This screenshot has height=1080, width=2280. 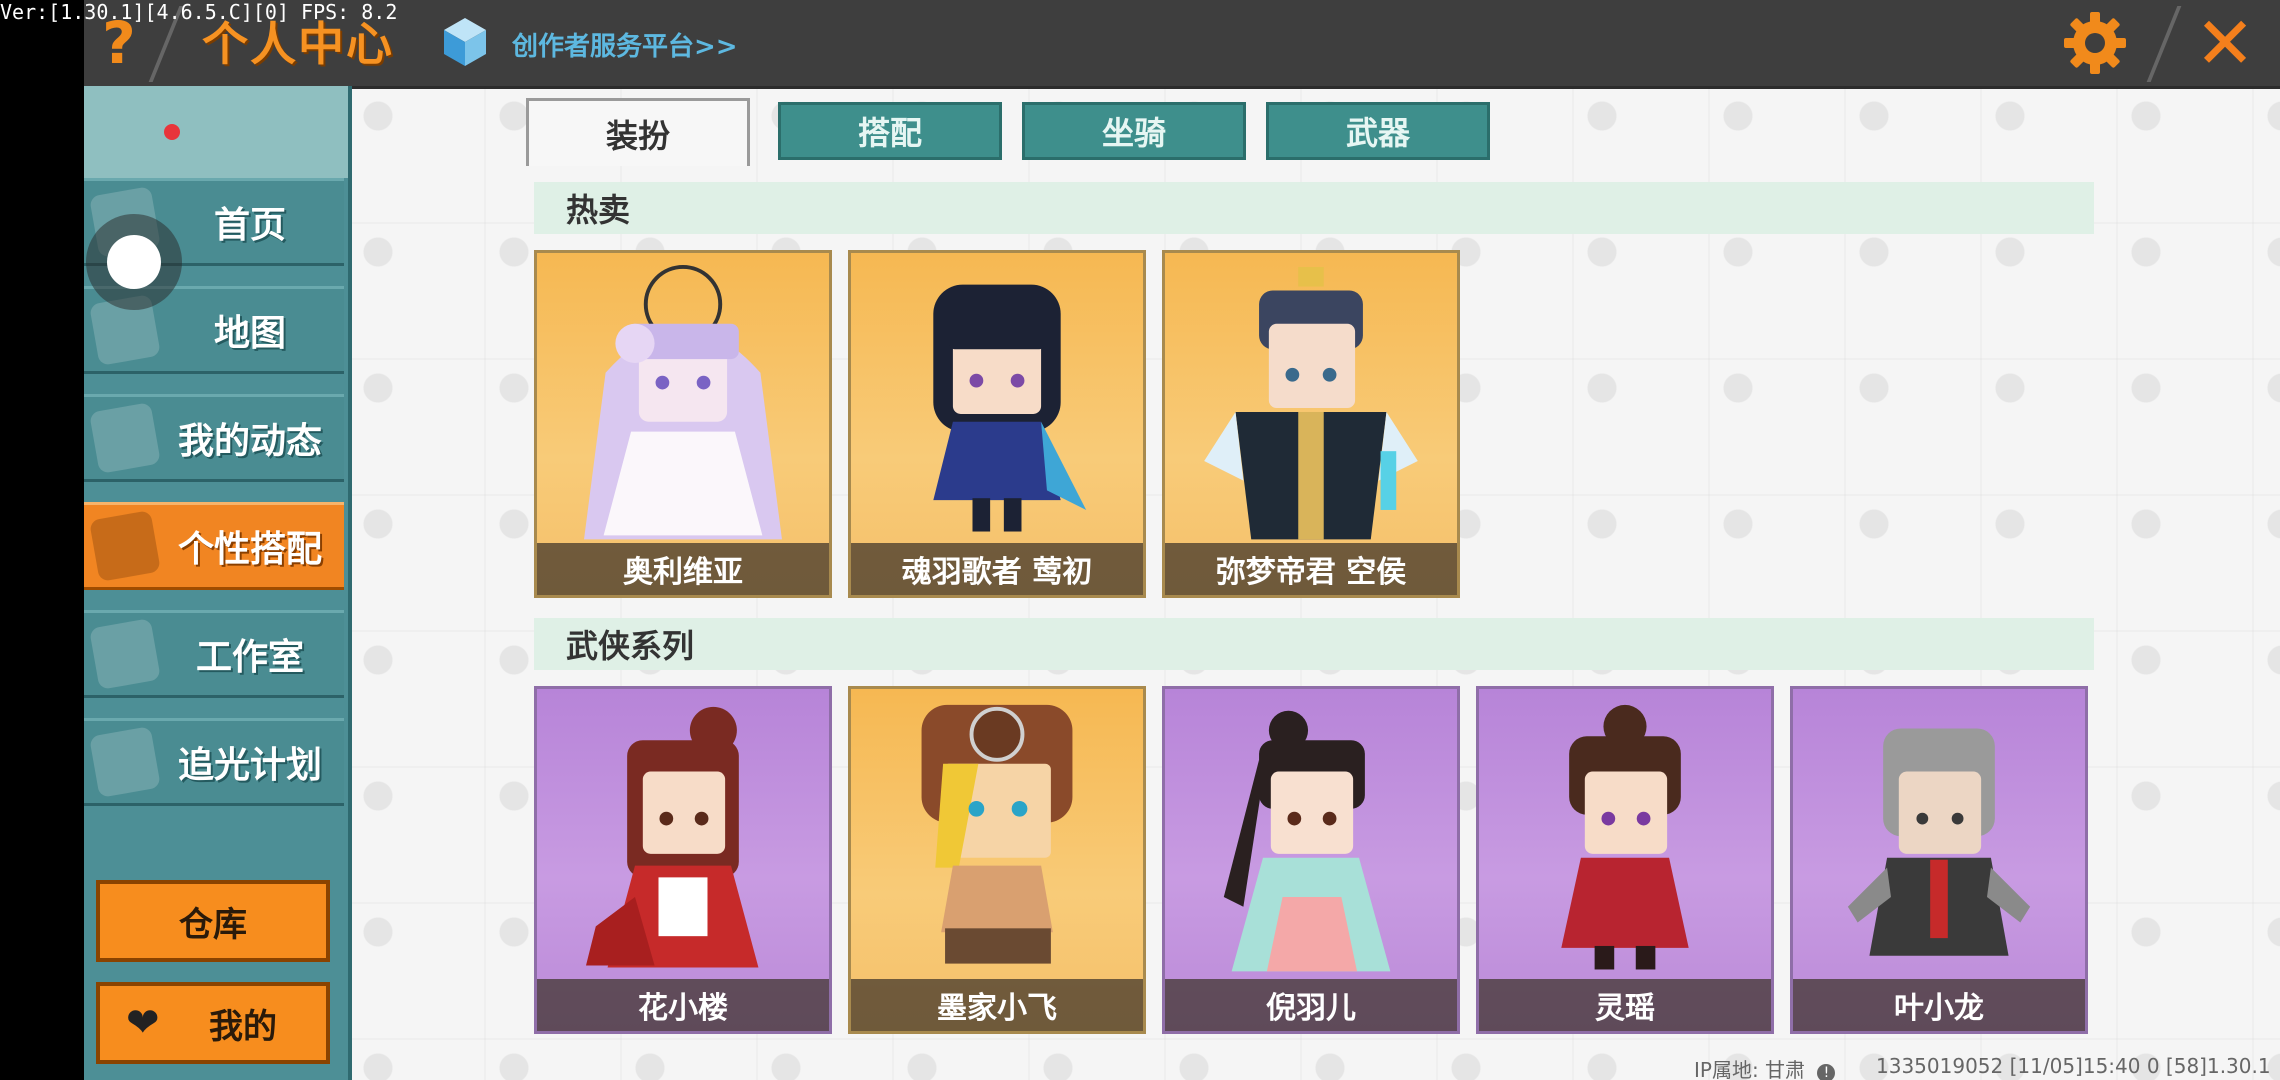 What do you see at coordinates (1134, 131) in the screenshot?
I see `tab-mount: 坐骑` at bounding box center [1134, 131].